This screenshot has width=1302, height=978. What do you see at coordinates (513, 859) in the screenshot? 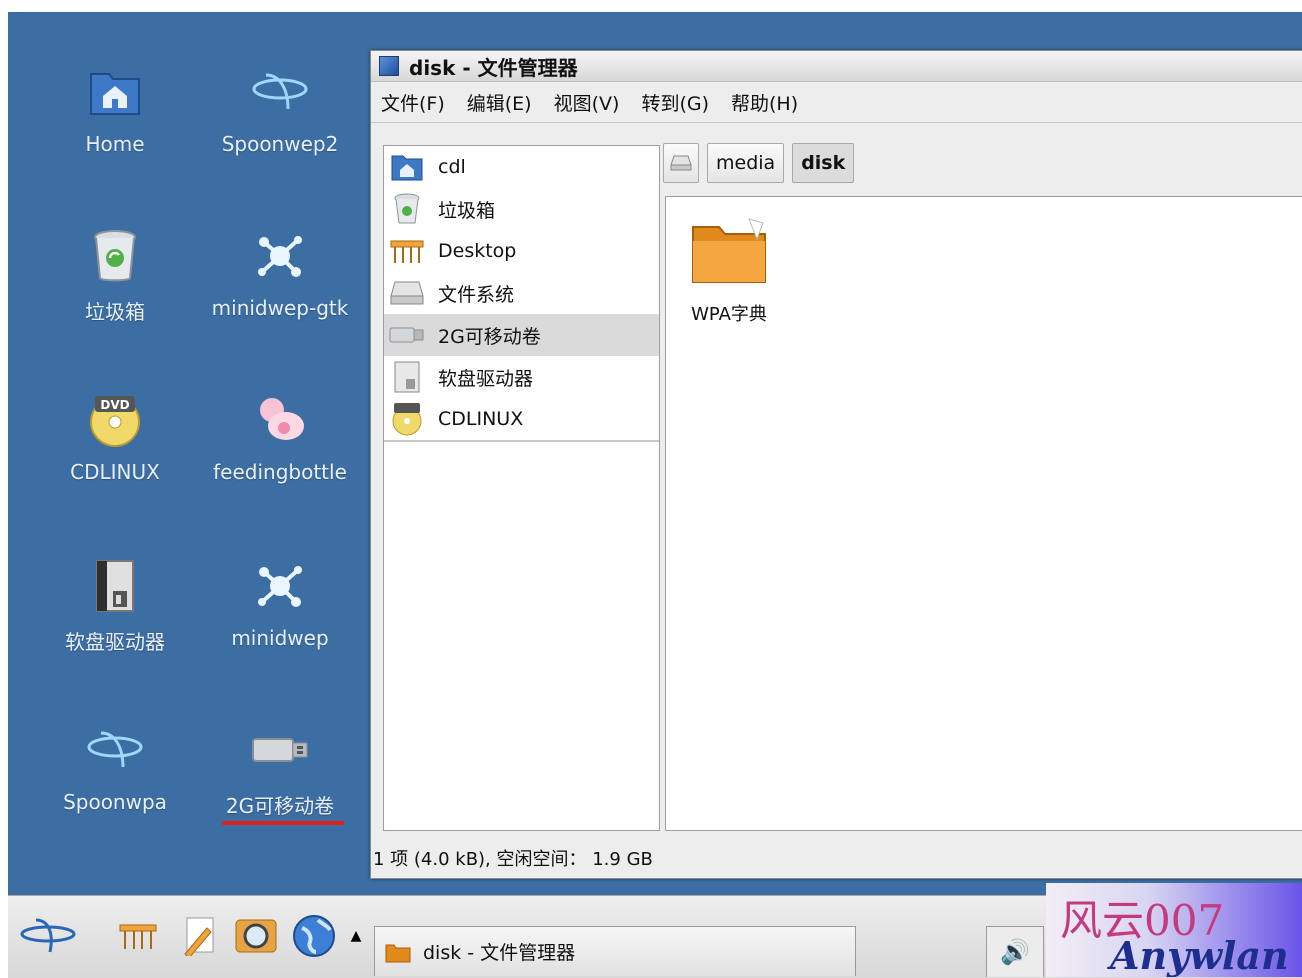
I see `status-bar: 1 项 (4.0 kB), 空闲空间： 1.9 GB` at bounding box center [513, 859].